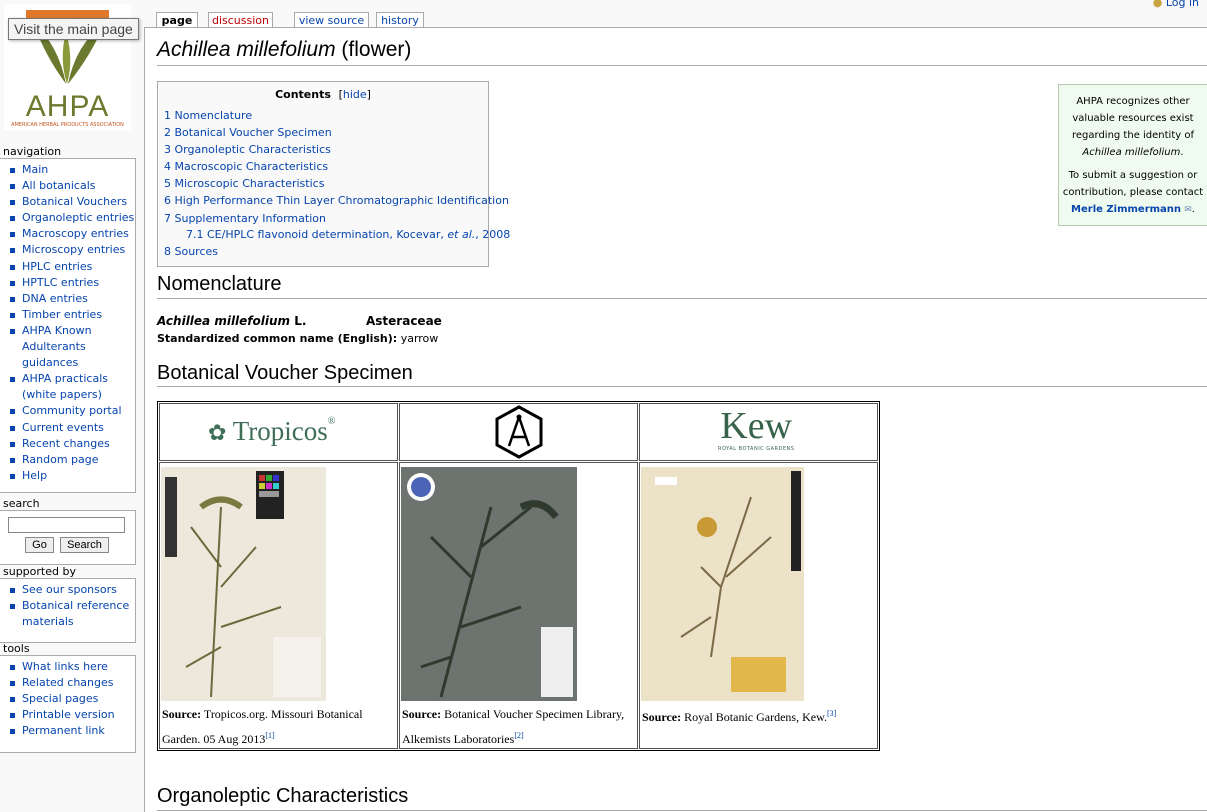 This screenshot has height=812, width=1207. Describe the element at coordinates (67, 395) in the screenshot. I see `nav-white-papers: (white papers)` at that location.